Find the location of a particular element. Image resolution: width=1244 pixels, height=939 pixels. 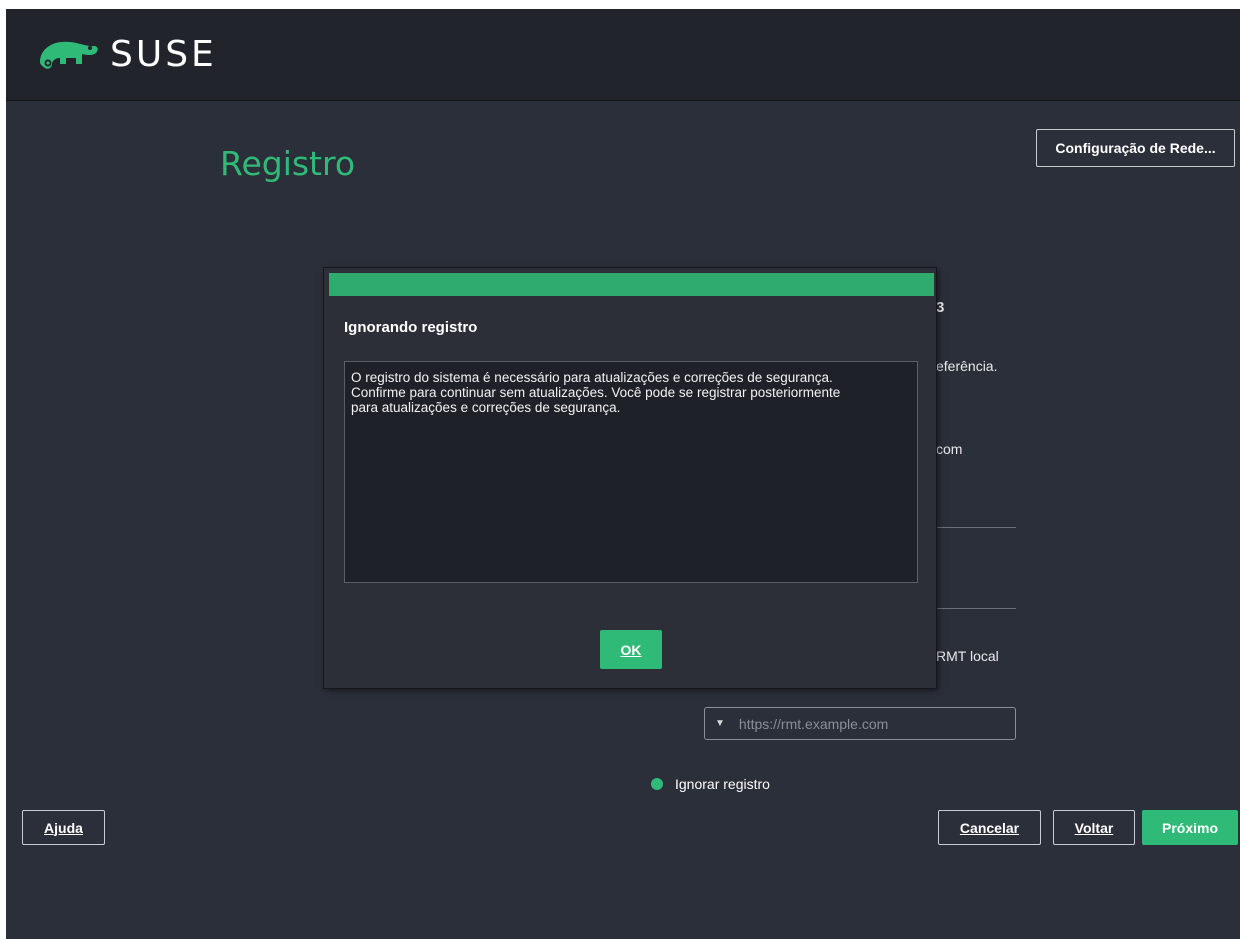

ok-button-label: OK is located at coordinates (631, 649).